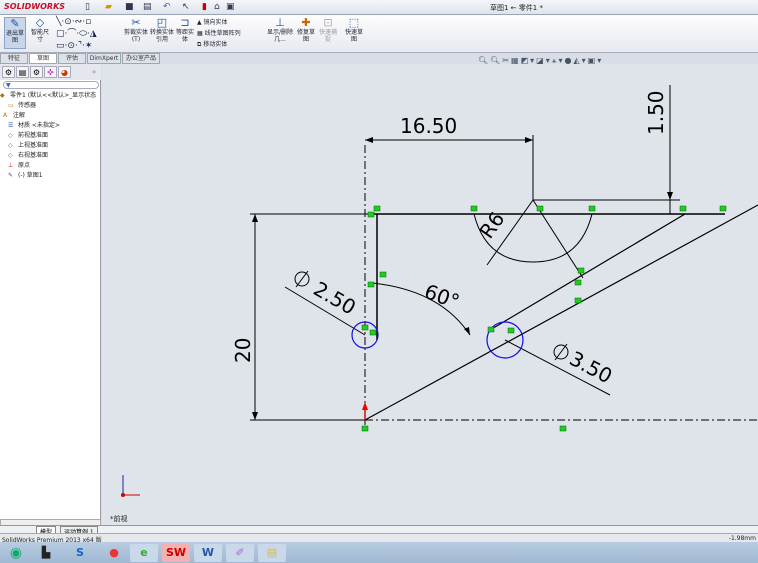 Image resolution: width=758 pixels, height=563 pixels. What do you see at coordinates (591, 367) in the screenshot?
I see `dim-dia-3-50: 3.50` at bounding box center [591, 367].